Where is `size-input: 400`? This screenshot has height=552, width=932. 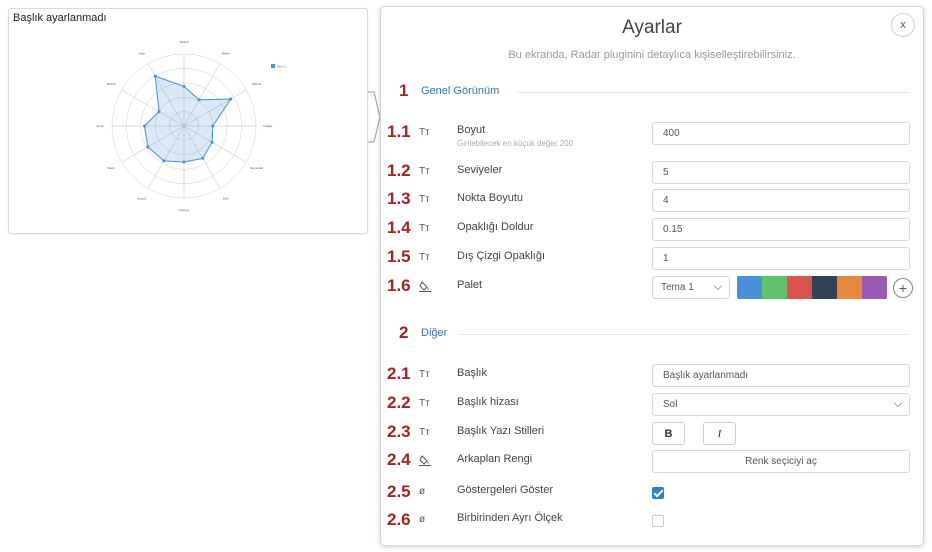
size-input: 400 is located at coordinates (781, 133).